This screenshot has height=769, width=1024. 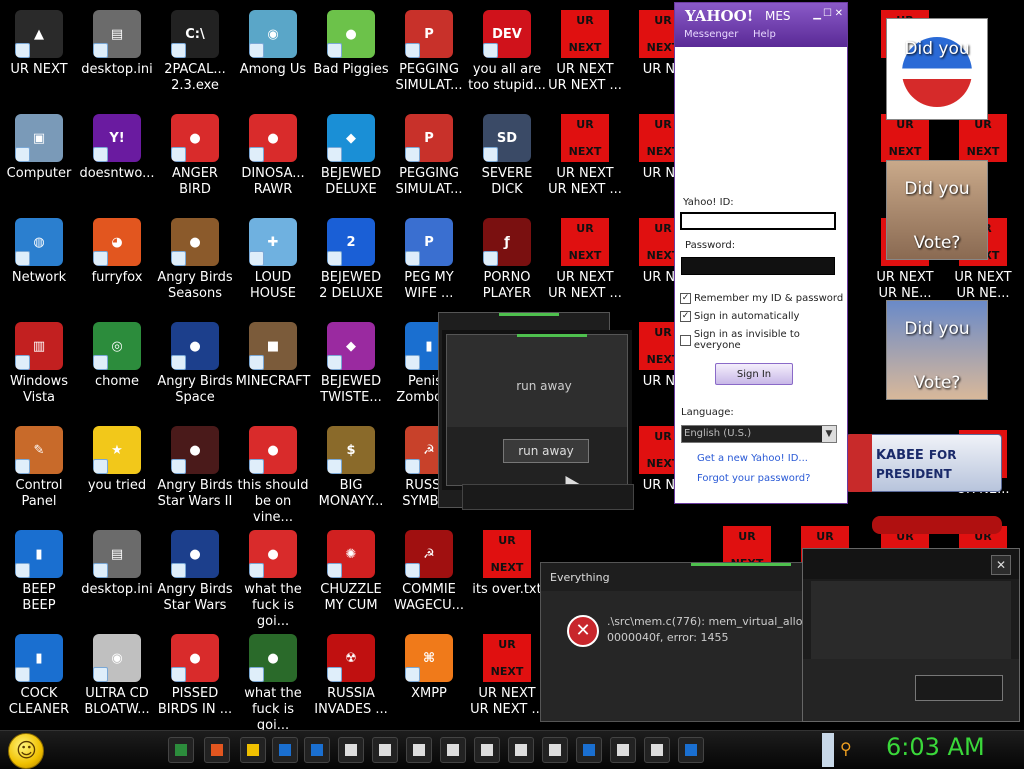 What do you see at coordinates (761, 298) in the screenshot?
I see `remember-option: ✓ Remember my ID & password` at bounding box center [761, 298].